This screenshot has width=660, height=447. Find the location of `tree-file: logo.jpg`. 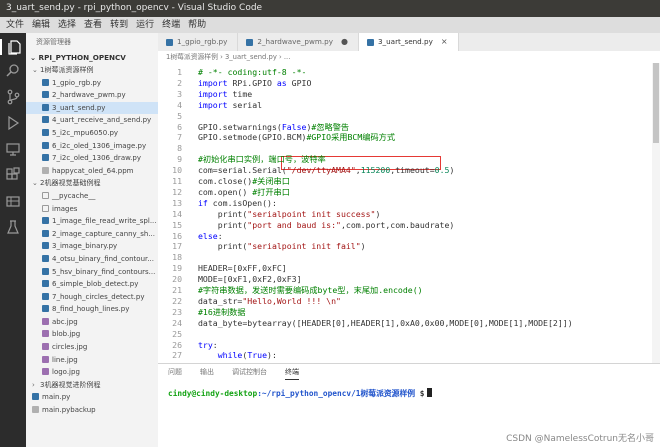

tree-file: logo.jpg is located at coordinates (92, 372).